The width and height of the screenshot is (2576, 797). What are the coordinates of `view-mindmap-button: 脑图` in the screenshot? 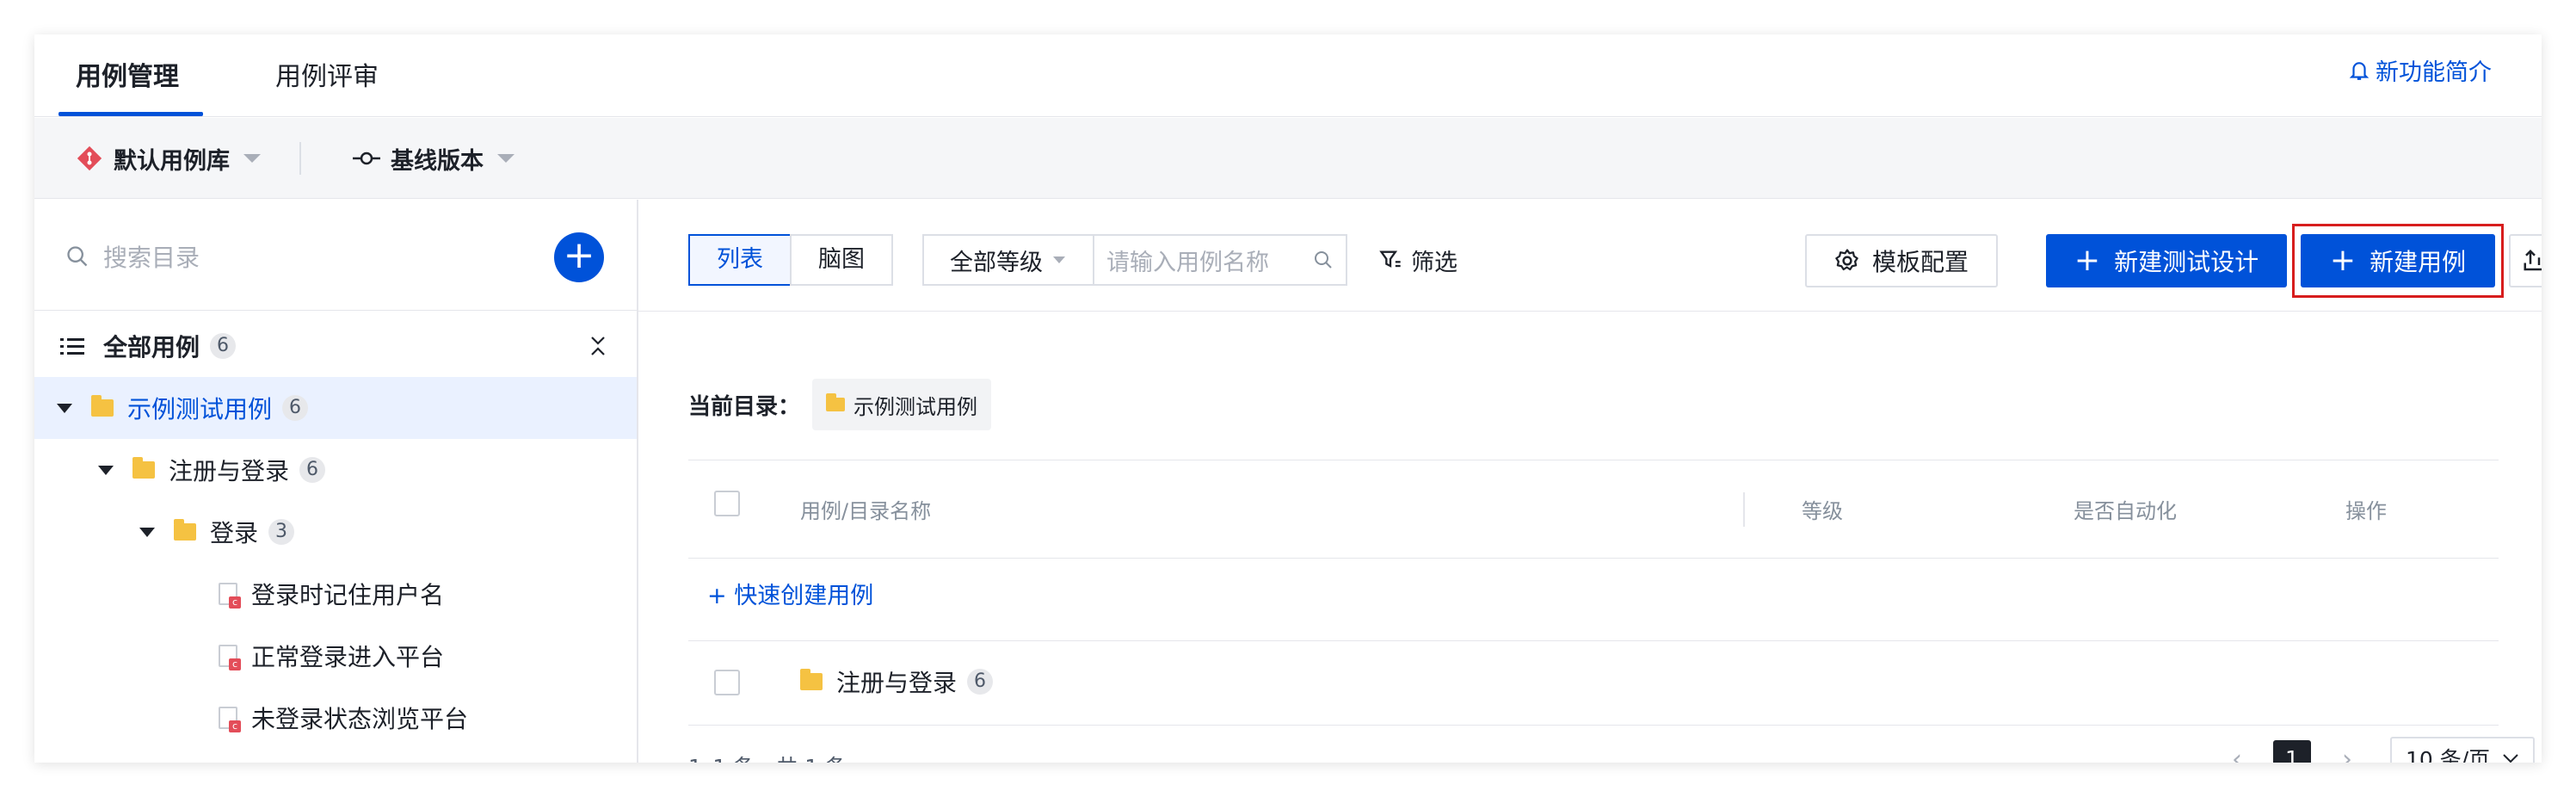 It's located at (841, 260).